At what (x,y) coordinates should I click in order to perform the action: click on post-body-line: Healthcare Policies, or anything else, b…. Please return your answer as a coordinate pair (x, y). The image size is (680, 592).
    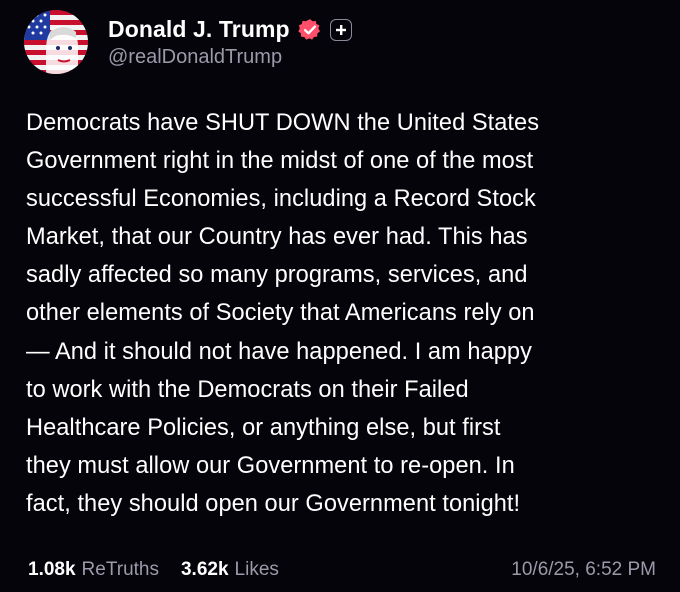
    Looking at the image, I should click on (263, 427).